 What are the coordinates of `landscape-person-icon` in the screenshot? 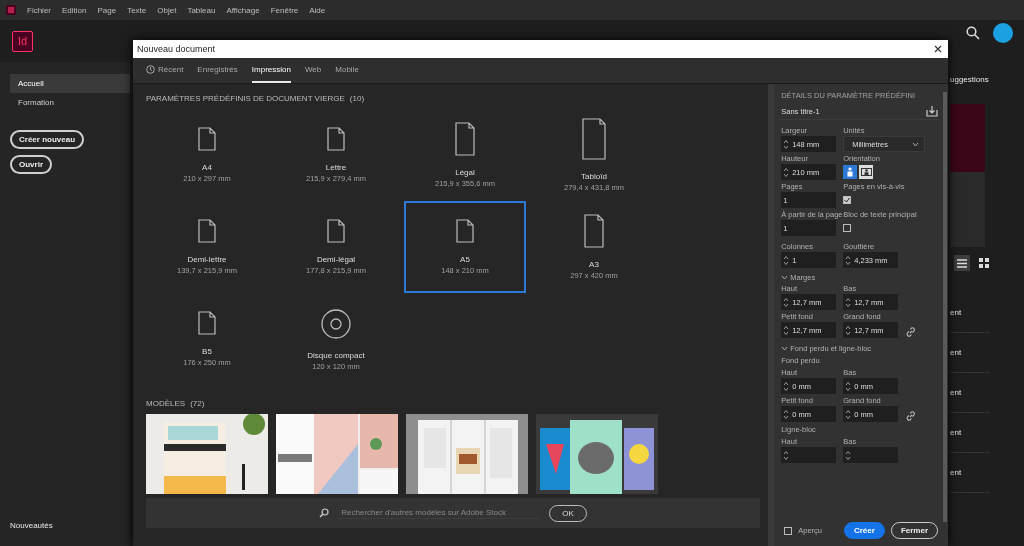 It's located at (866, 172).